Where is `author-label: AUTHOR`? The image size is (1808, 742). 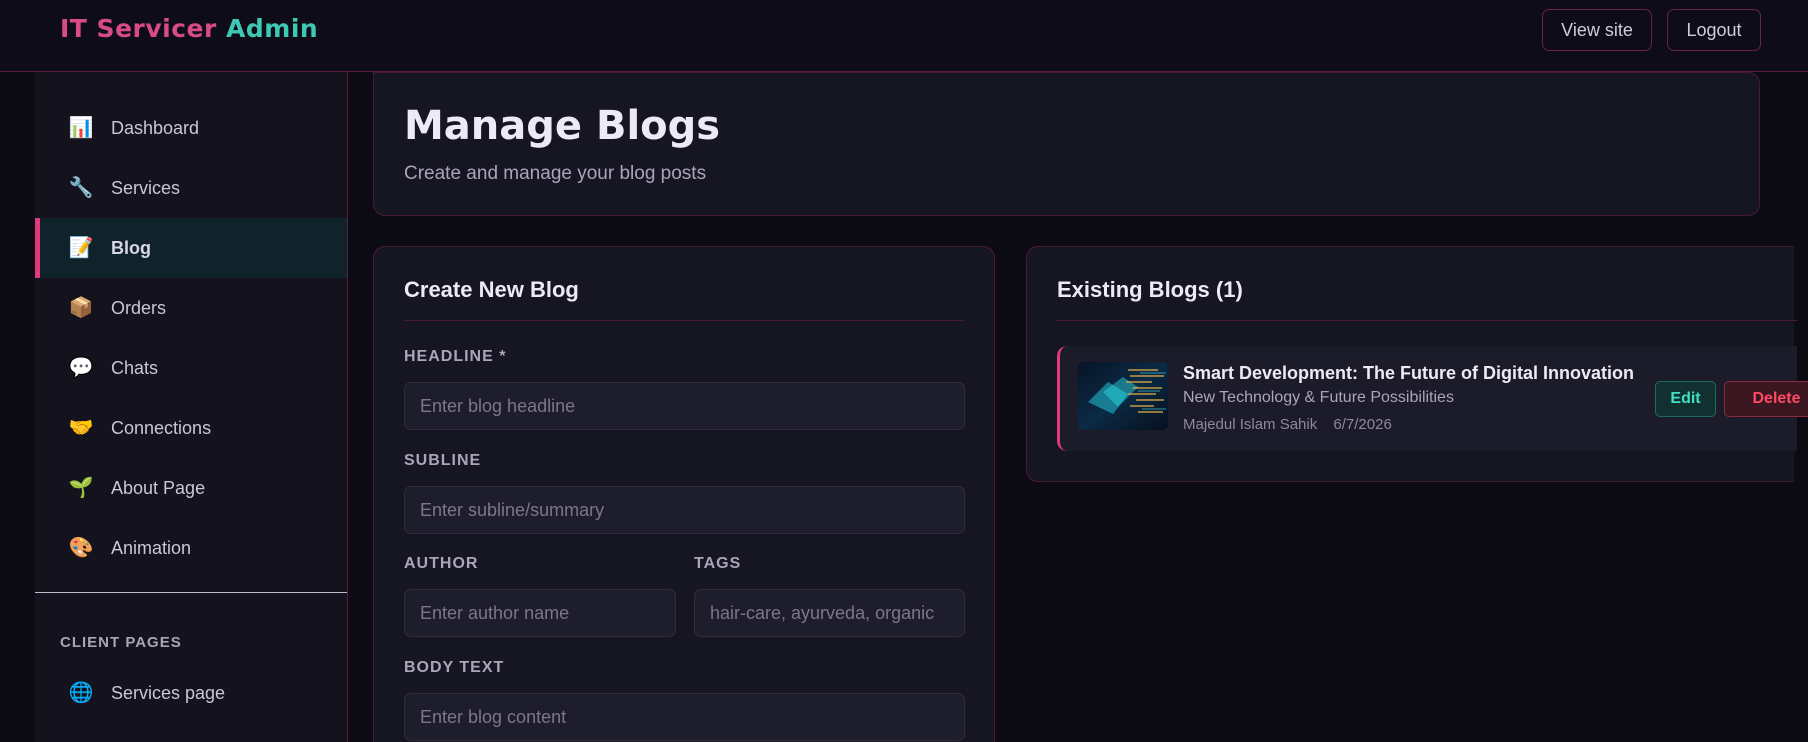 author-label: AUTHOR is located at coordinates (441, 563).